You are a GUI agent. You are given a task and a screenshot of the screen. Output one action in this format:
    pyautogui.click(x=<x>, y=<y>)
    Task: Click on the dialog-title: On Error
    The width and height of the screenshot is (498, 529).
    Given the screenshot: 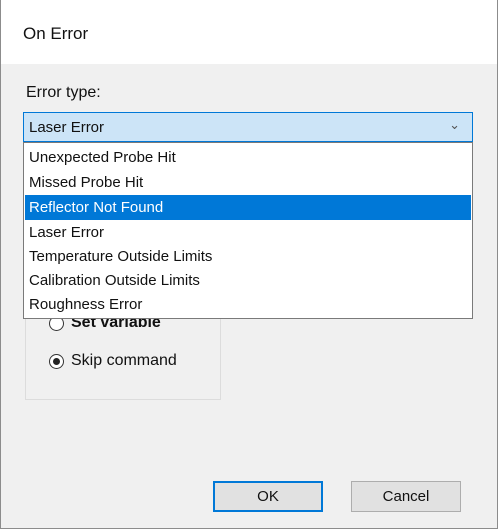 What is the action you would take?
    pyautogui.click(x=56, y=33)
    